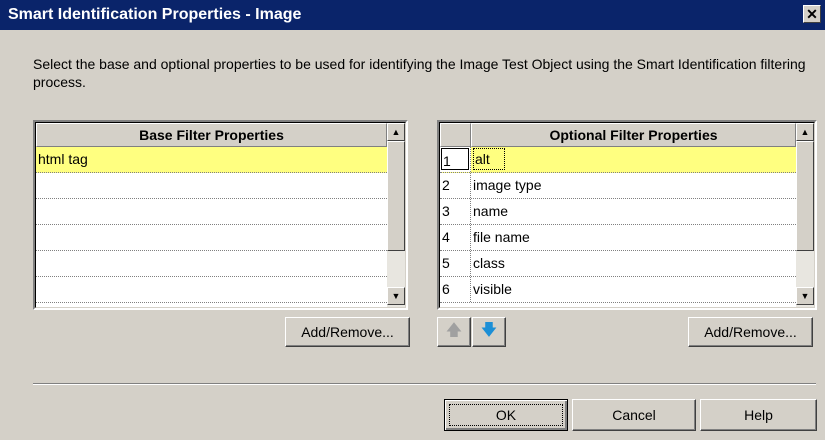 This screenshot has width=825, height=440. Describe the element at coordinates (455, 135) in the screenshot. I see `optional-index-header` at that location.